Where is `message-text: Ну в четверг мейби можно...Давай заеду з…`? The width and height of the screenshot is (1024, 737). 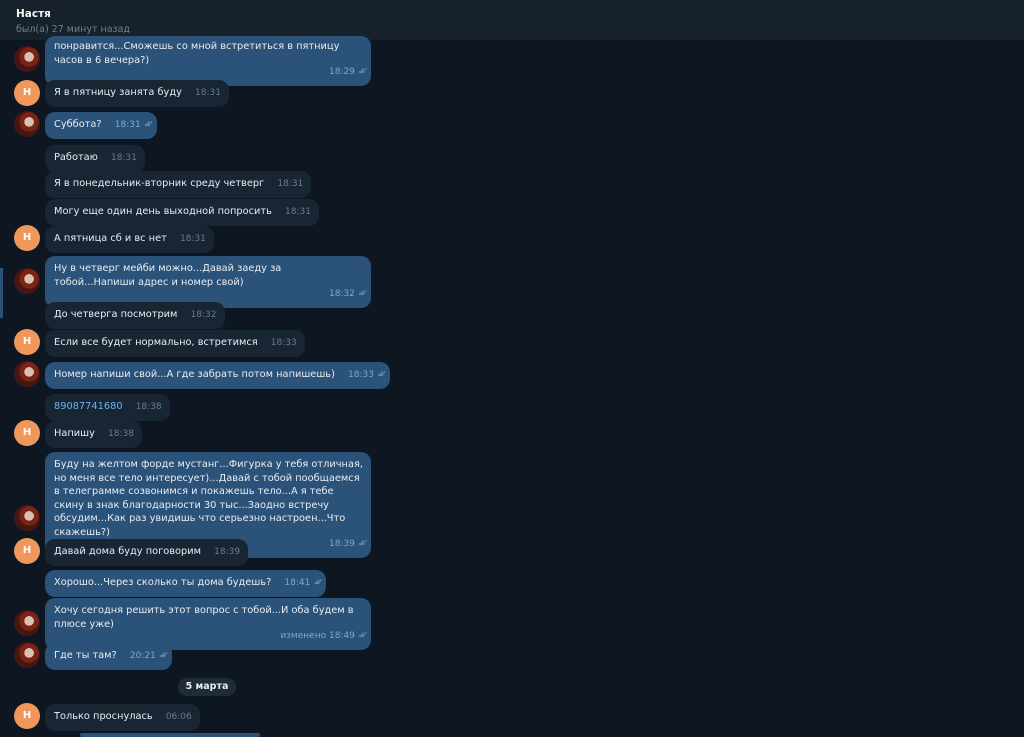
message-text: Ну в четверг мейби можно...Давай заеду з… is located at coordinates (168, 275).